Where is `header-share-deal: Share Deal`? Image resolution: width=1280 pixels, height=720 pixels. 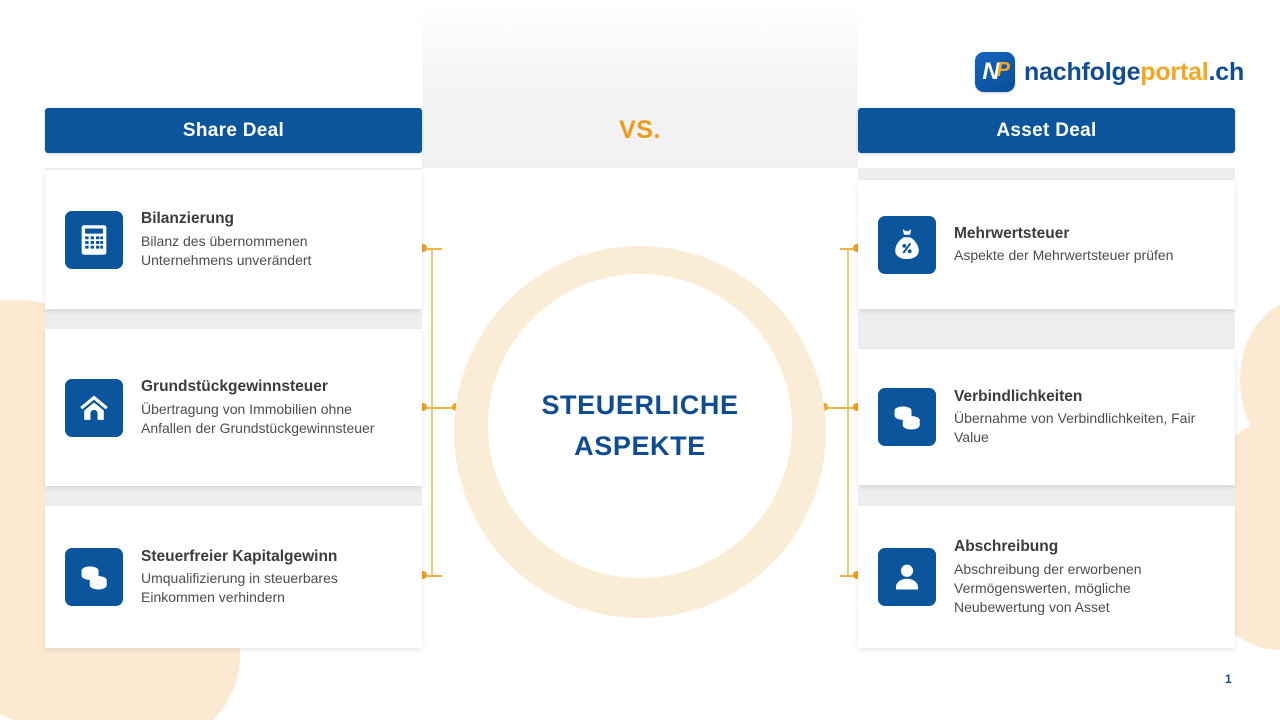
header-share-deal: Share Deal is located at coordinates (233, 130).